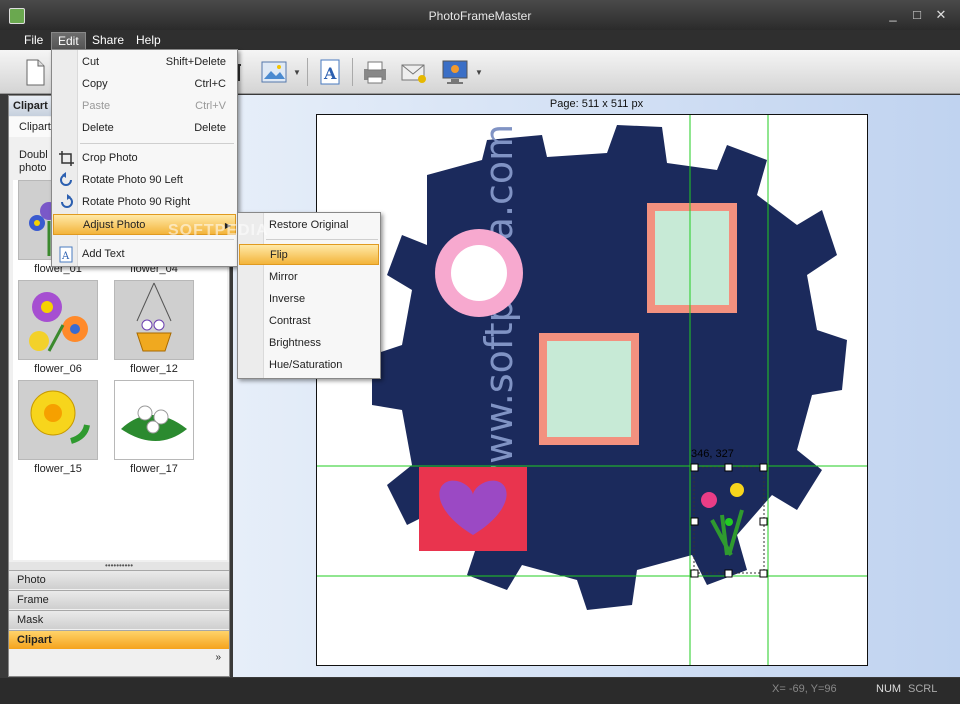  I want to click on add-text-button: A, so click(331, 72).